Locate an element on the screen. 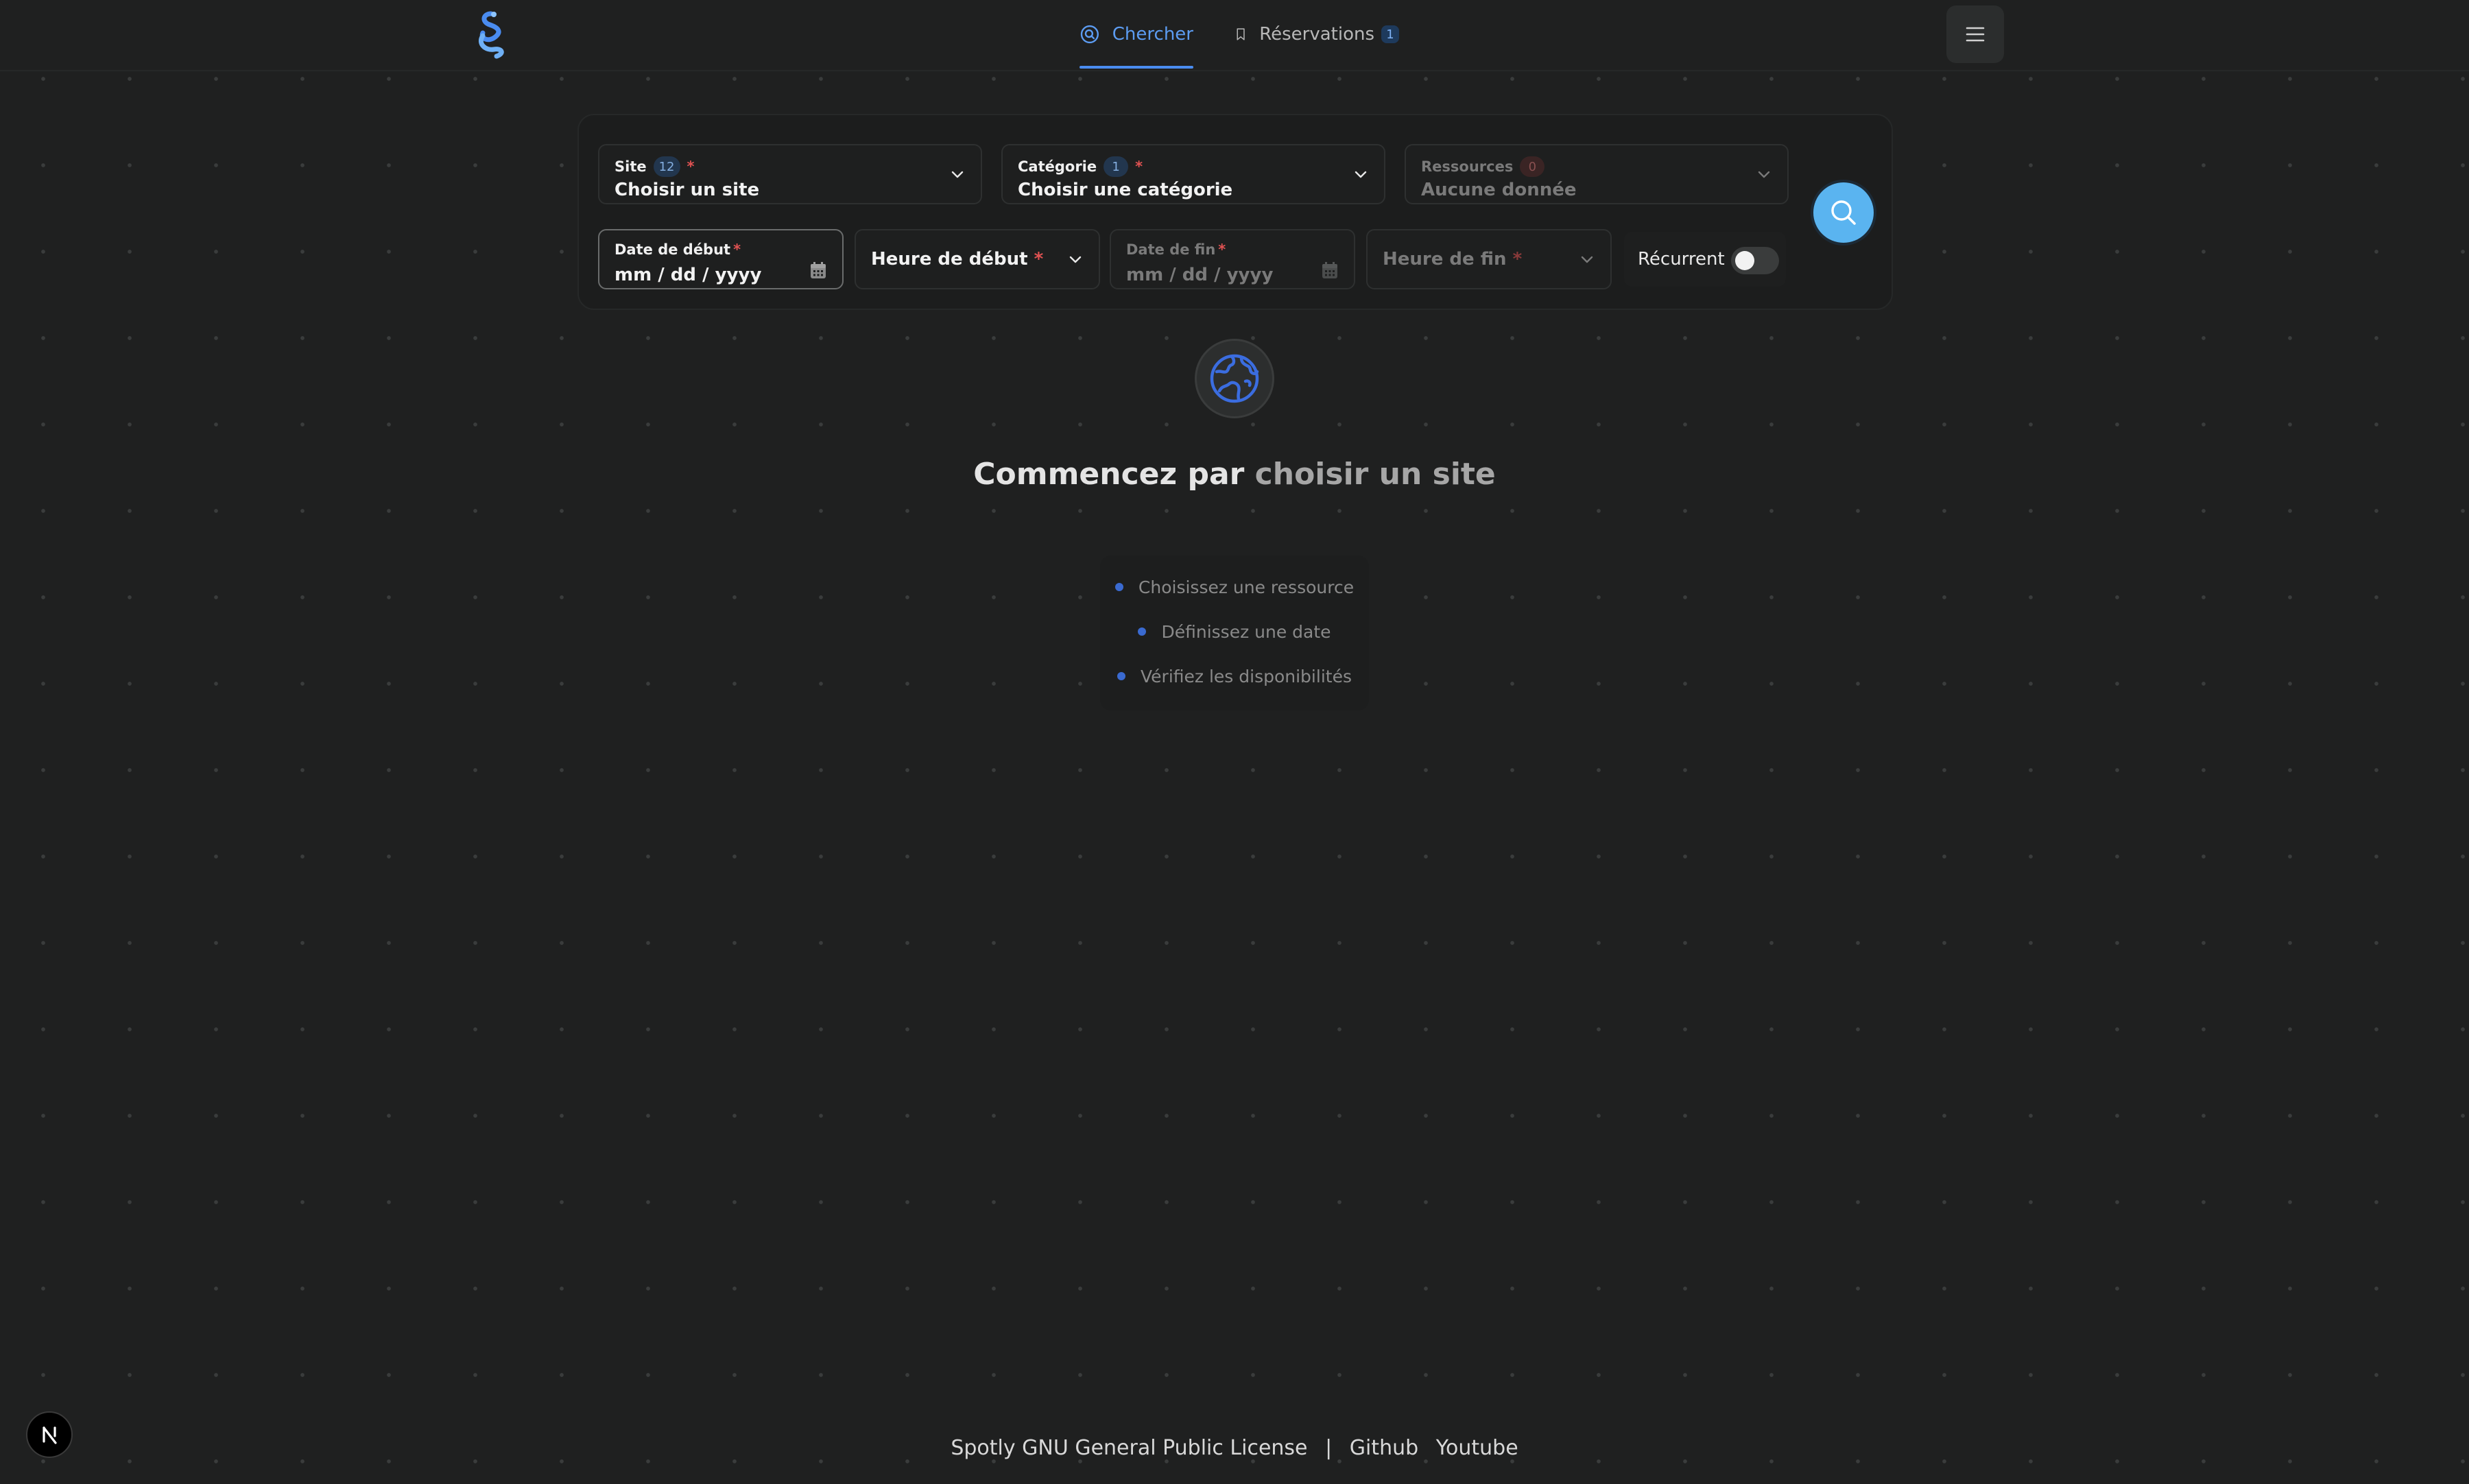 Image resolution: width=2469 pixels, height=1484 pixels. resources-label: Ressources is located at coordinates (1468, 166).